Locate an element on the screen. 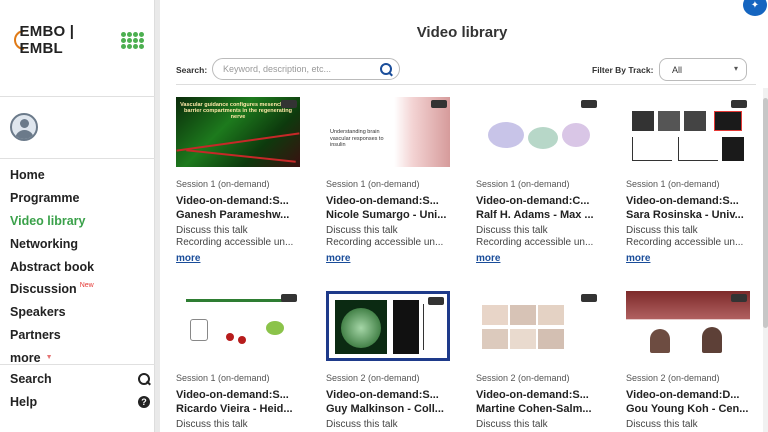 The height and width of the screenshot is (432, 768). track-filter-select: All ▾ is located at coordinates (703, 69).